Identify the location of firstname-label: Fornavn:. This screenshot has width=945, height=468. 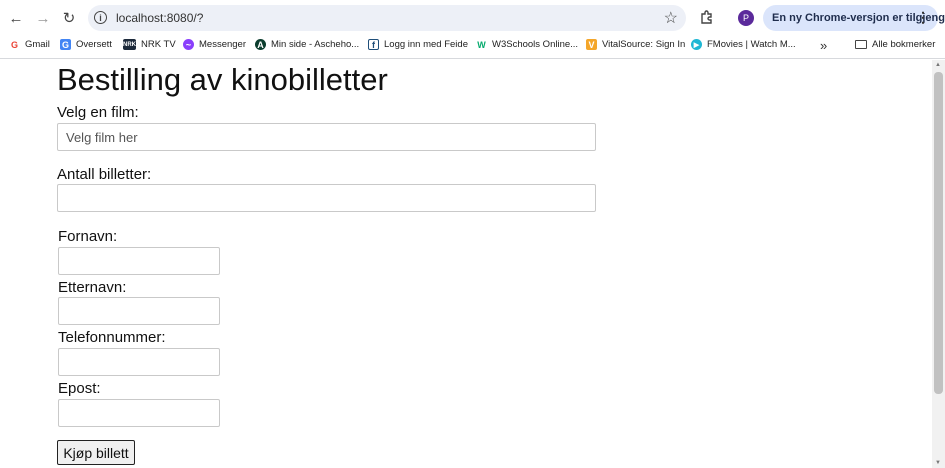
(88, 236).